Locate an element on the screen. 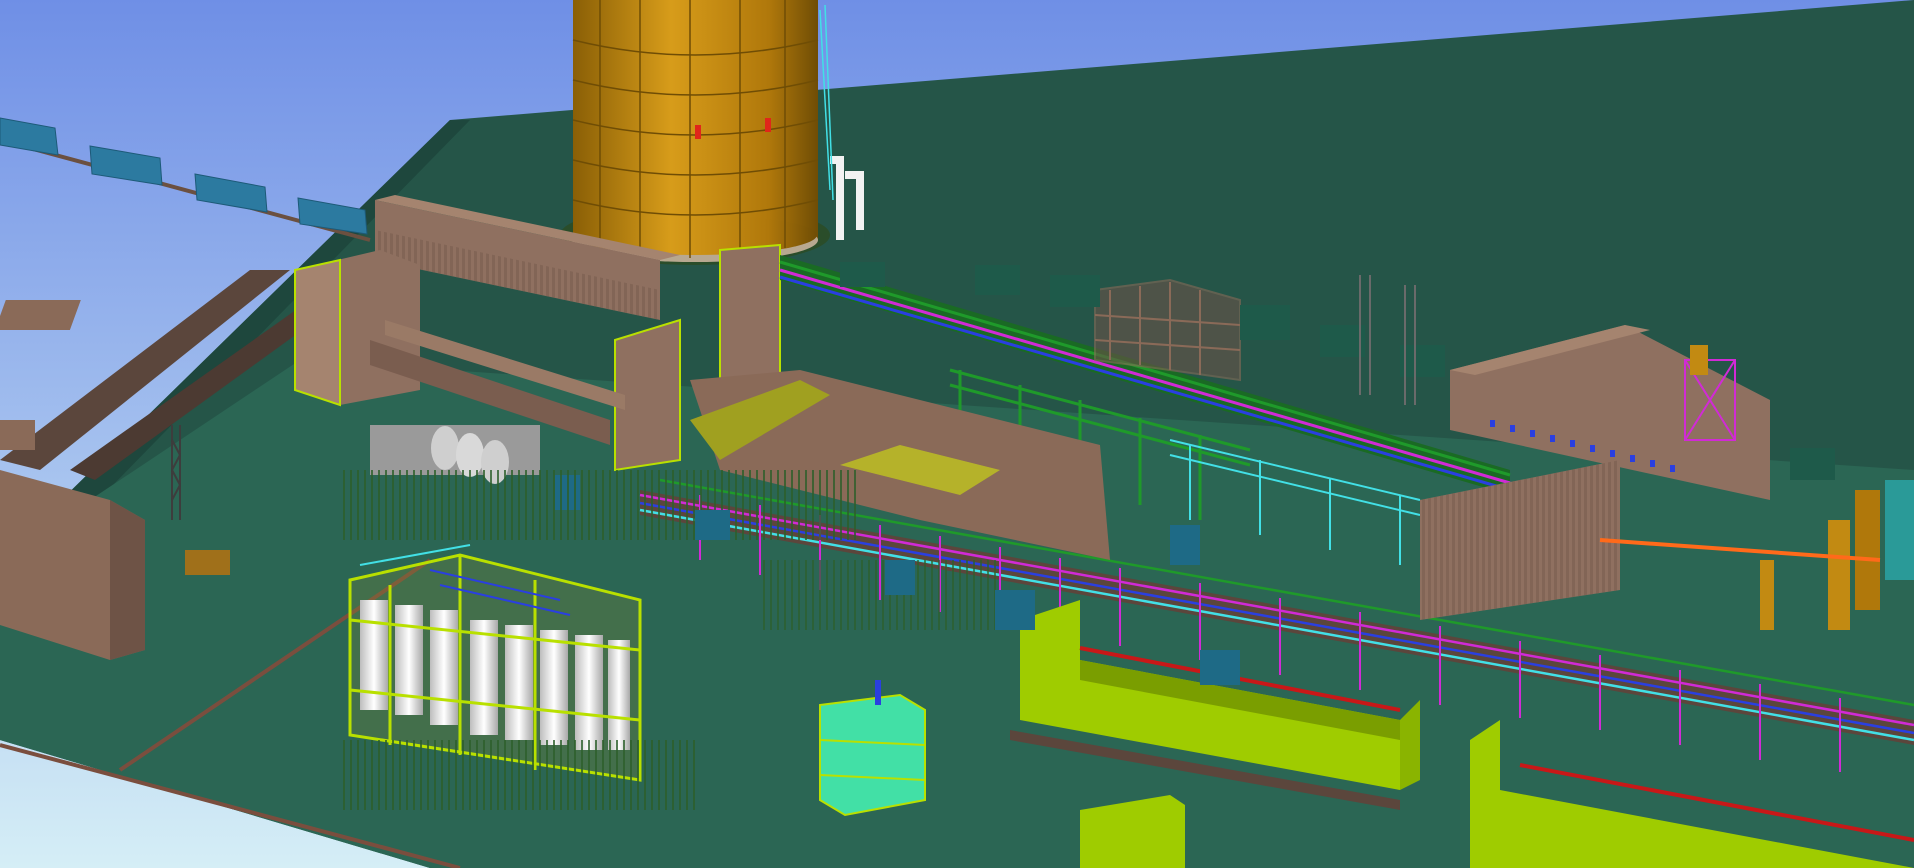  brown-equipment is located at coordinates (207, 562).